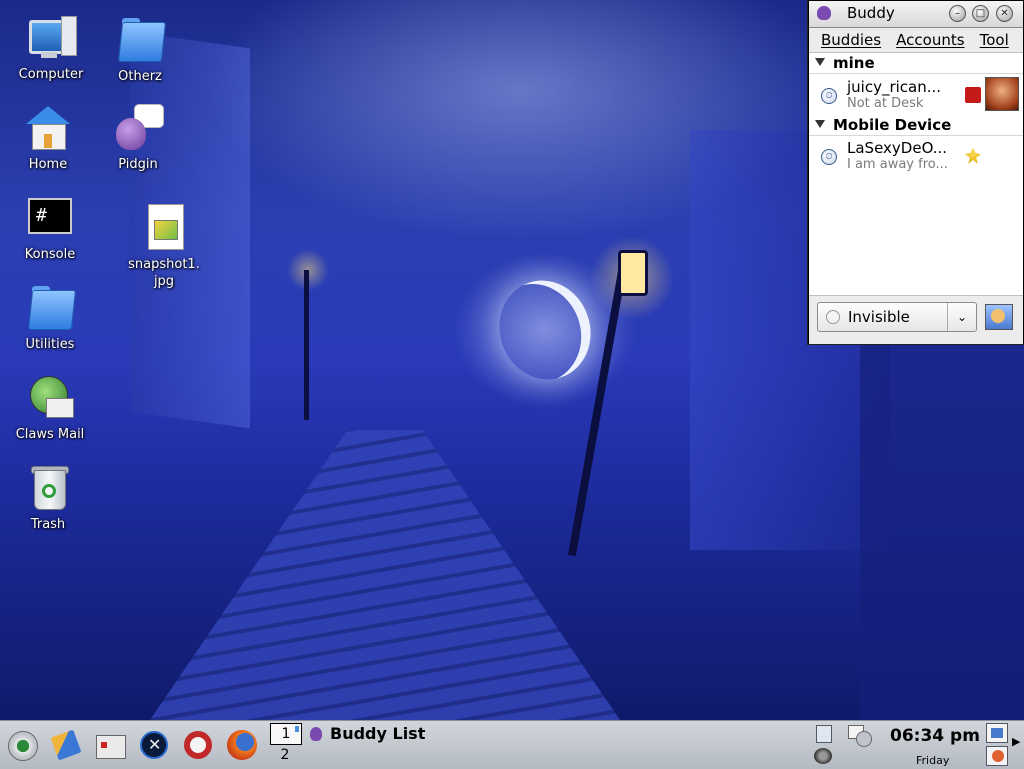 This screenshot has height=769, width=1024. I want to click on desktop-icon-label: Konsole, so click(50, 254).